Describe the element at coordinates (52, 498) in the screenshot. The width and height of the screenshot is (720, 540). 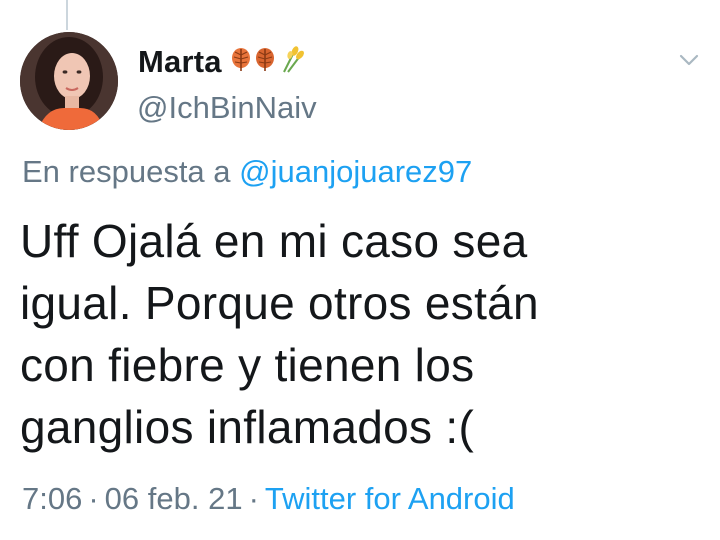
I see `tweet-time: 7:06` at that location.